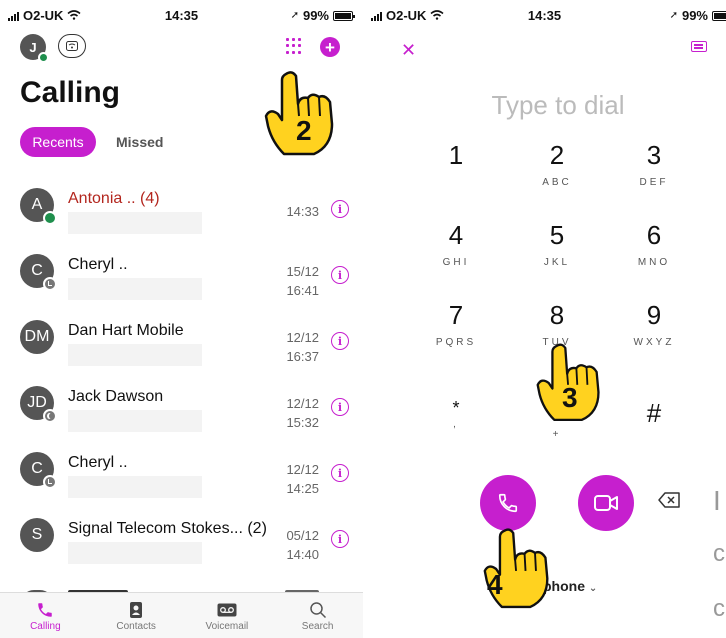  What do you see at coordinates (593, 588) in the screenshot?
I see `chevron-down-icon: ⌄` at bounding box center [593, 588].